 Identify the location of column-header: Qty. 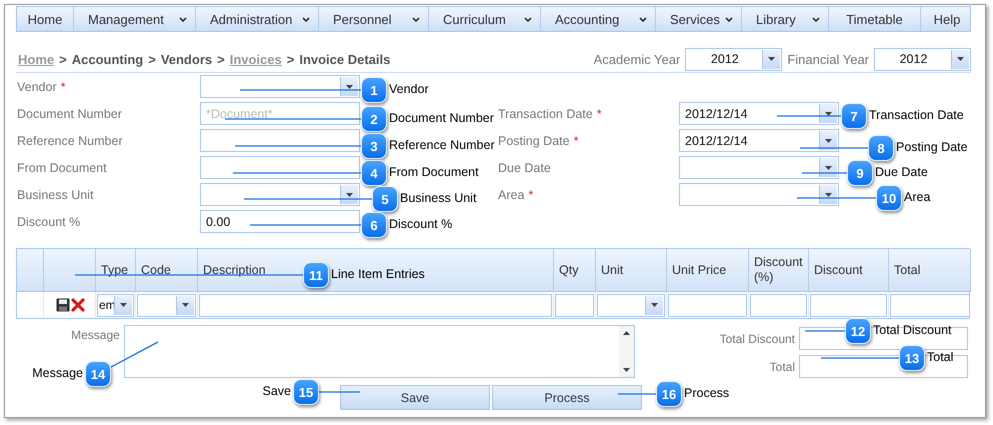
(575, 270).